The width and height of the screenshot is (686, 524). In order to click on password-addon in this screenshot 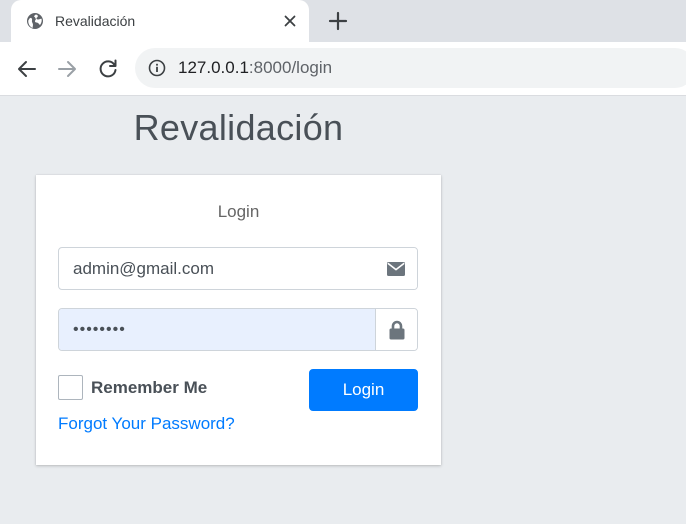, I will do `click(396, 329)`.